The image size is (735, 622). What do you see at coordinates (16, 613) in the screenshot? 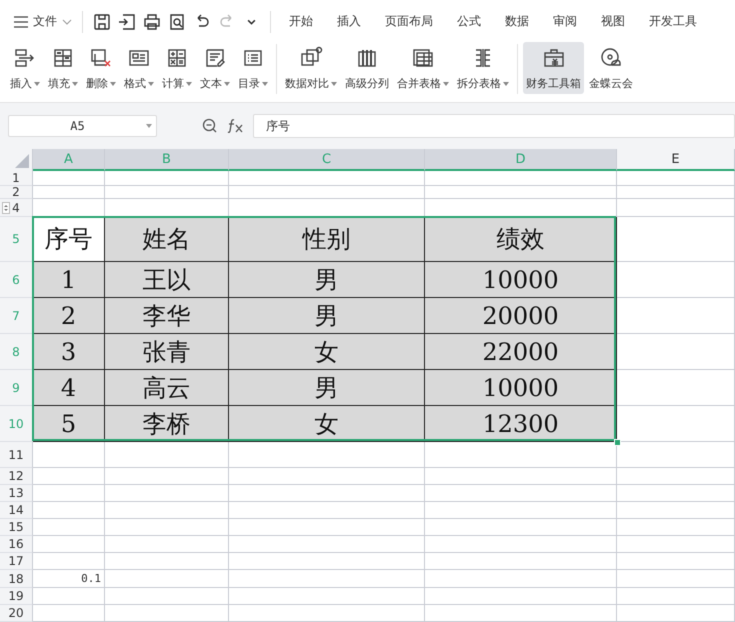
I see `row-header: 20` at bounding box center [16, 613].